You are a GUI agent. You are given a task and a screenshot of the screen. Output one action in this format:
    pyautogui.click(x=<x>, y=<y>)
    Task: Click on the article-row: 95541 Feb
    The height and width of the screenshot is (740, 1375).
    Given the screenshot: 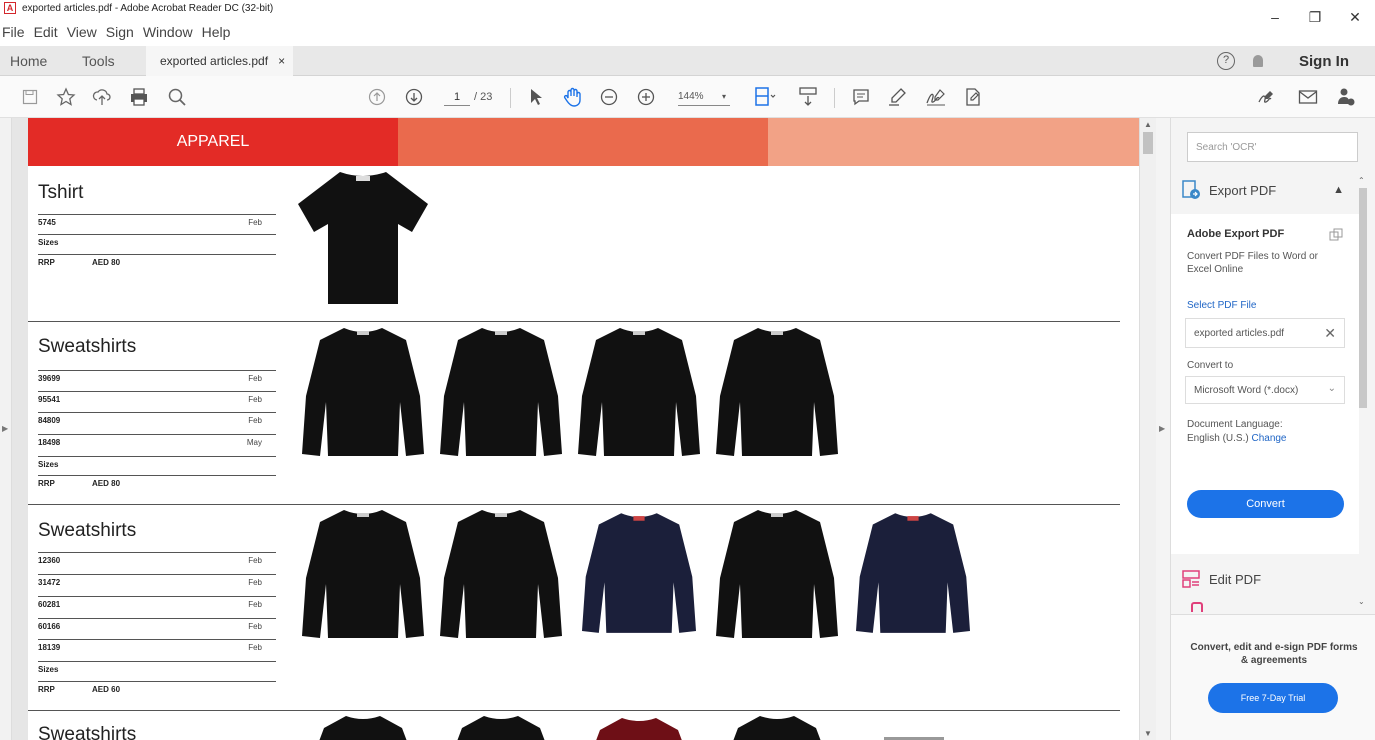 What is the action you would take?
    pyautogui.click(x=157, y=401)
    